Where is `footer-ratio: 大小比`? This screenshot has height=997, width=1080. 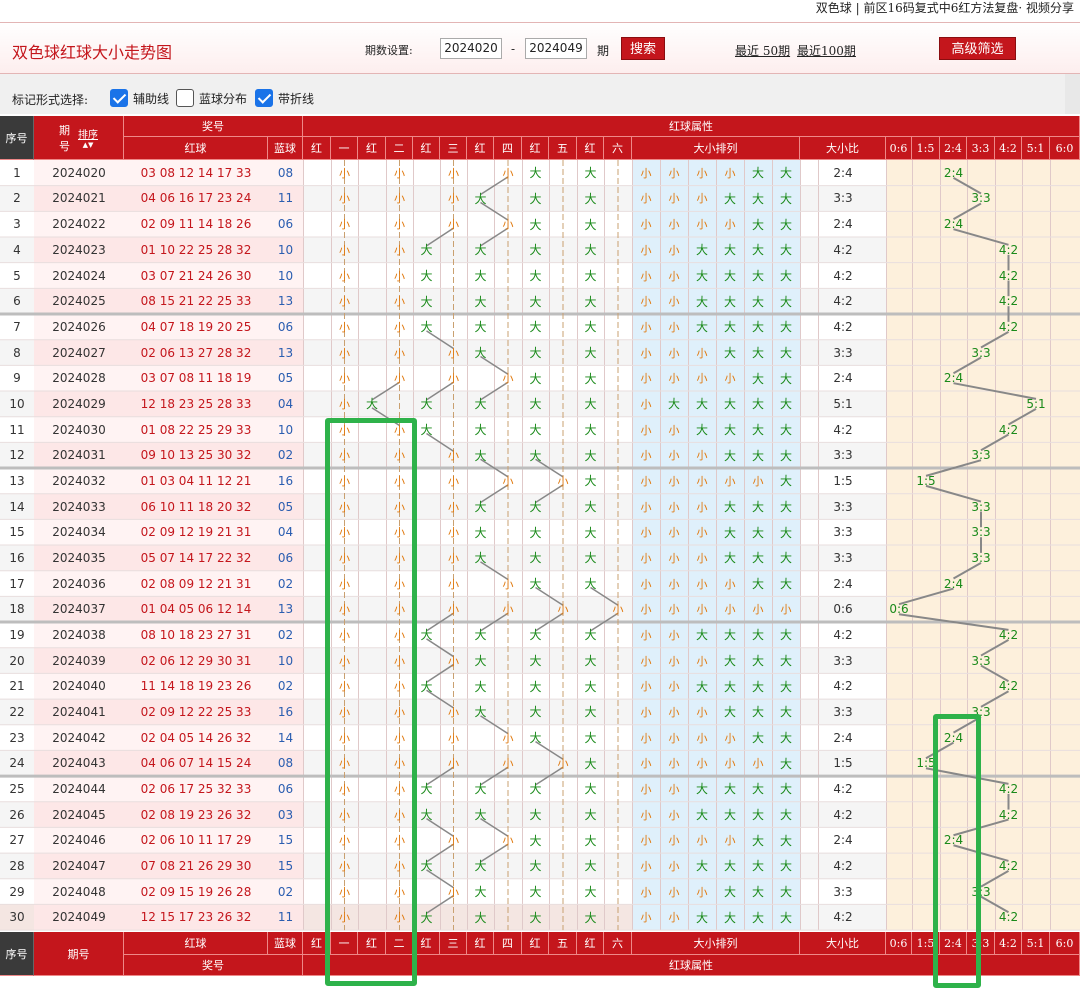
footer-ratio: 大小比 is located at coordinates (843, 944).